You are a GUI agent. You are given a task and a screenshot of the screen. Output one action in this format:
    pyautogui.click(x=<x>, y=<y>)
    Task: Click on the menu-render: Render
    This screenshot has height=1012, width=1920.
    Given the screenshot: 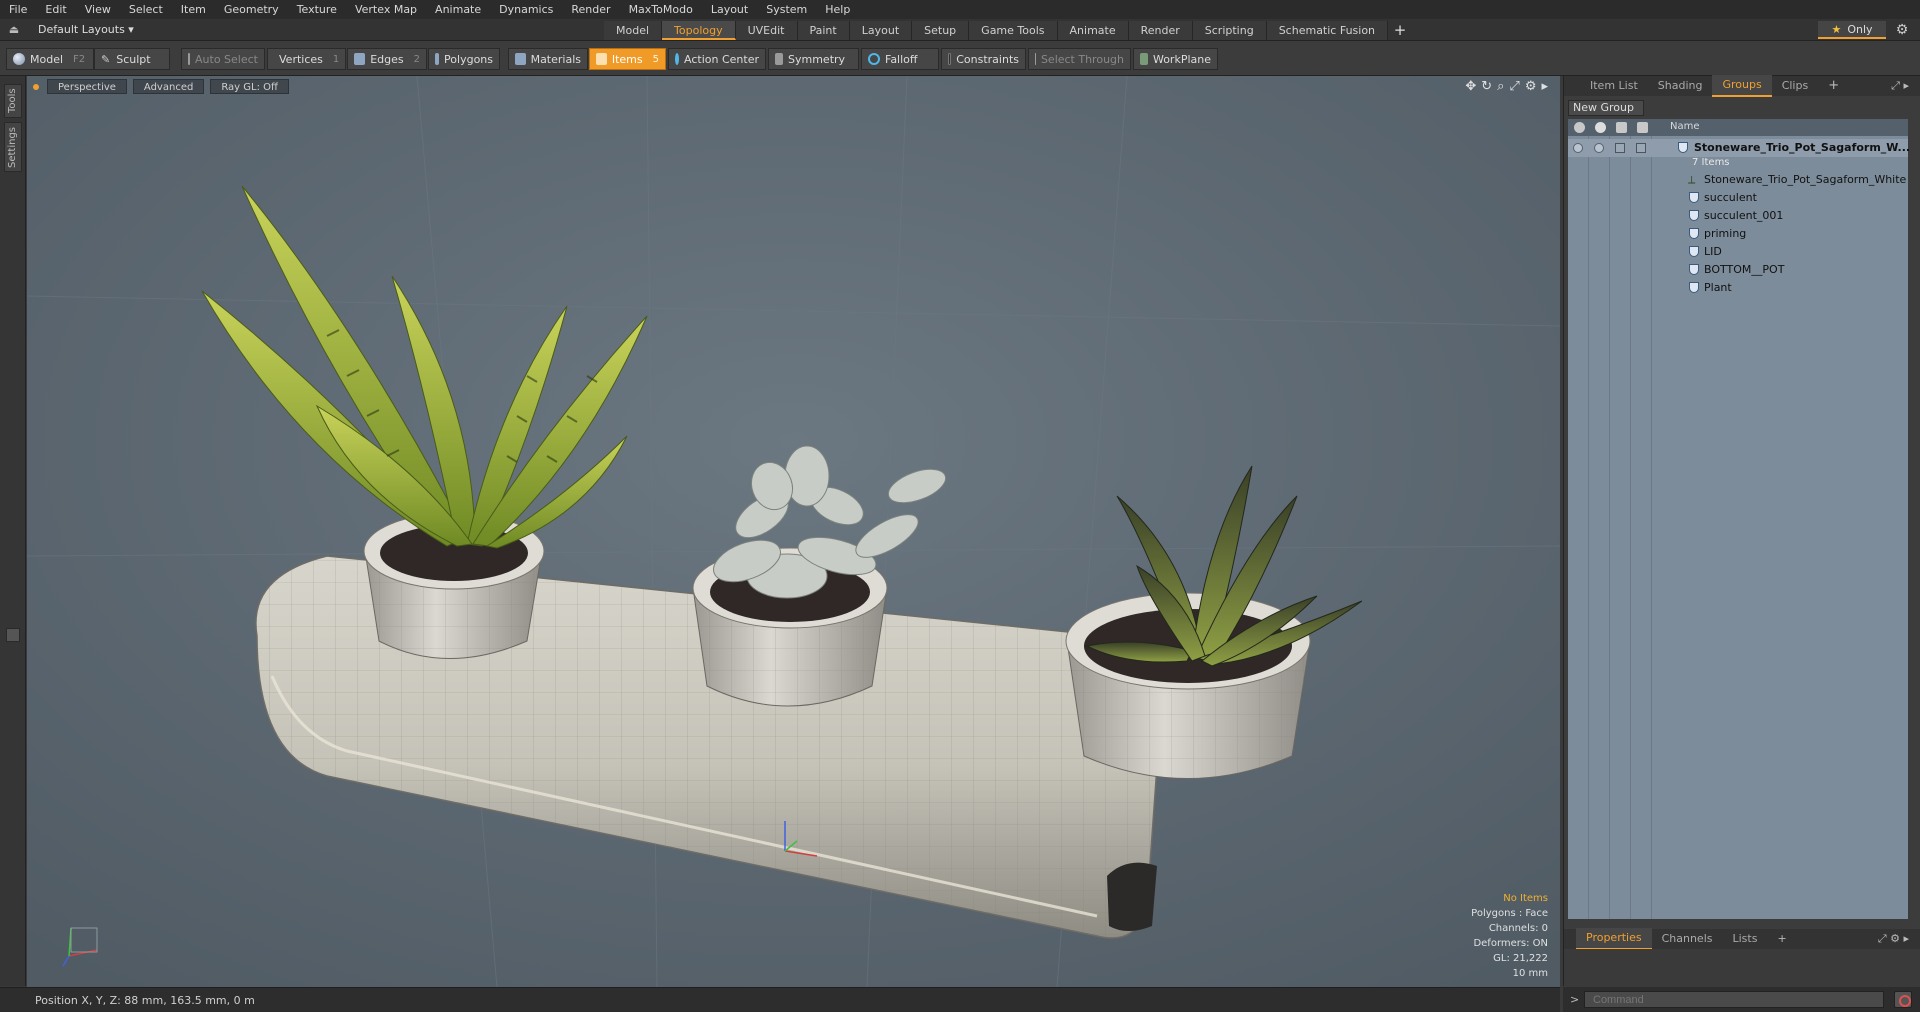 What is the action you would take?
    pyautogui.click(x=590, y=9)
    